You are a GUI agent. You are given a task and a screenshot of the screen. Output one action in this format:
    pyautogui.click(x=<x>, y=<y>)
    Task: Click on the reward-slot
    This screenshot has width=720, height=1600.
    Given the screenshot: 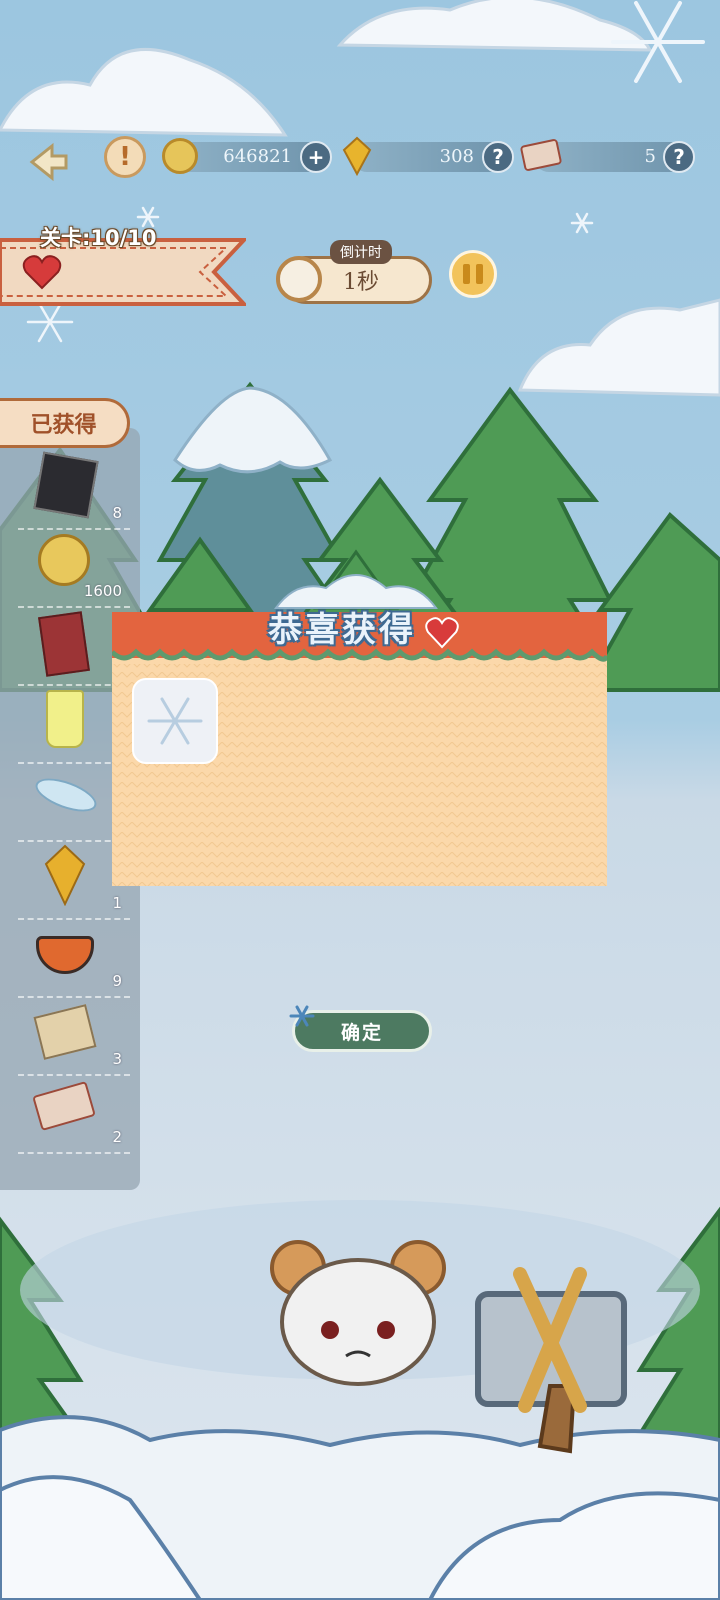 What is the action you would take?
    pyautogui.click(x=175, y=721)
    